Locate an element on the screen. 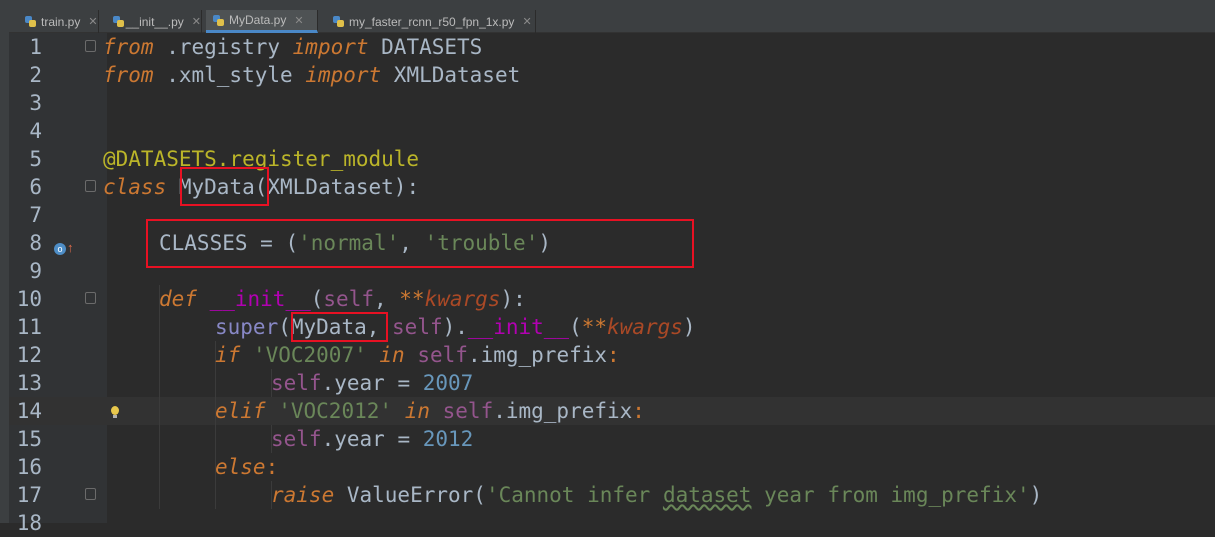  line-number: 1 is located at coordinates (35, 47).